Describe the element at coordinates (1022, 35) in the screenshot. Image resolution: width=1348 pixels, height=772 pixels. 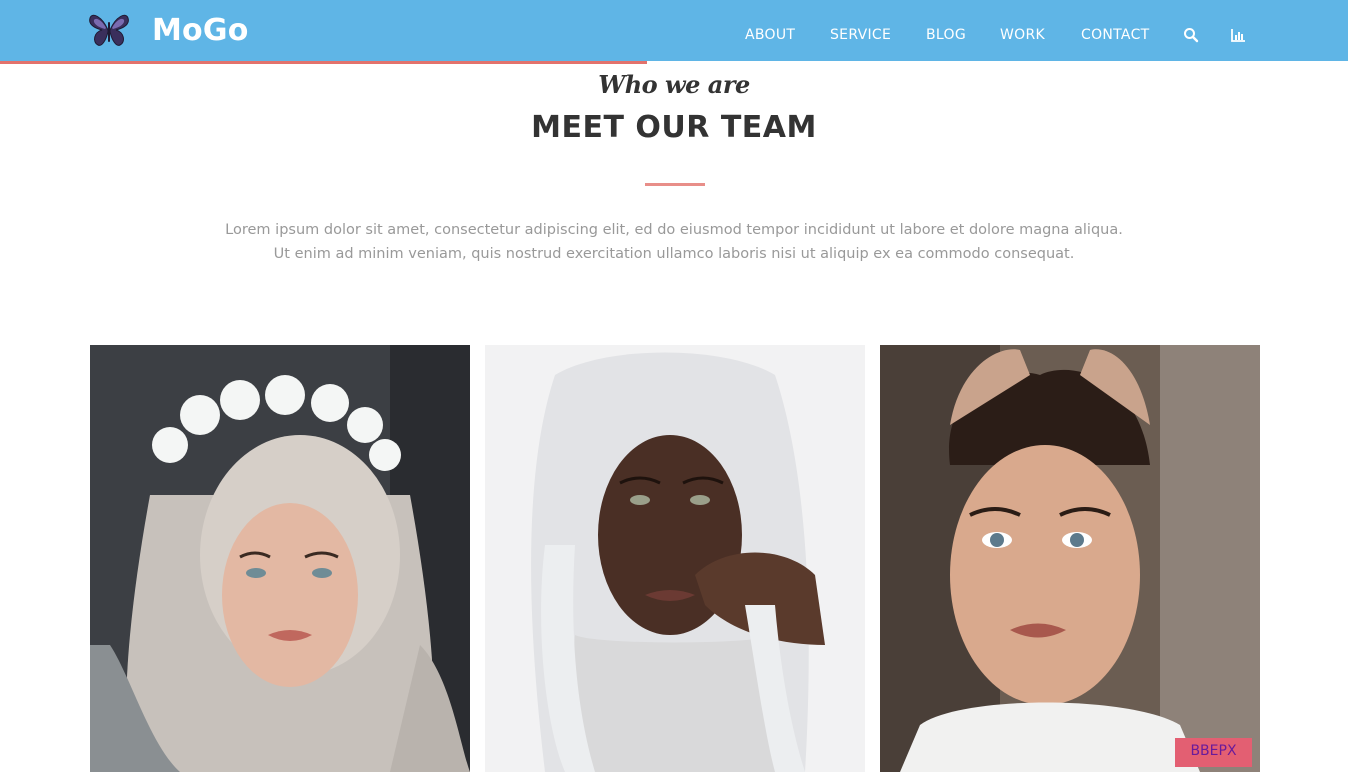
I see `nav-work: WORK` at that location.